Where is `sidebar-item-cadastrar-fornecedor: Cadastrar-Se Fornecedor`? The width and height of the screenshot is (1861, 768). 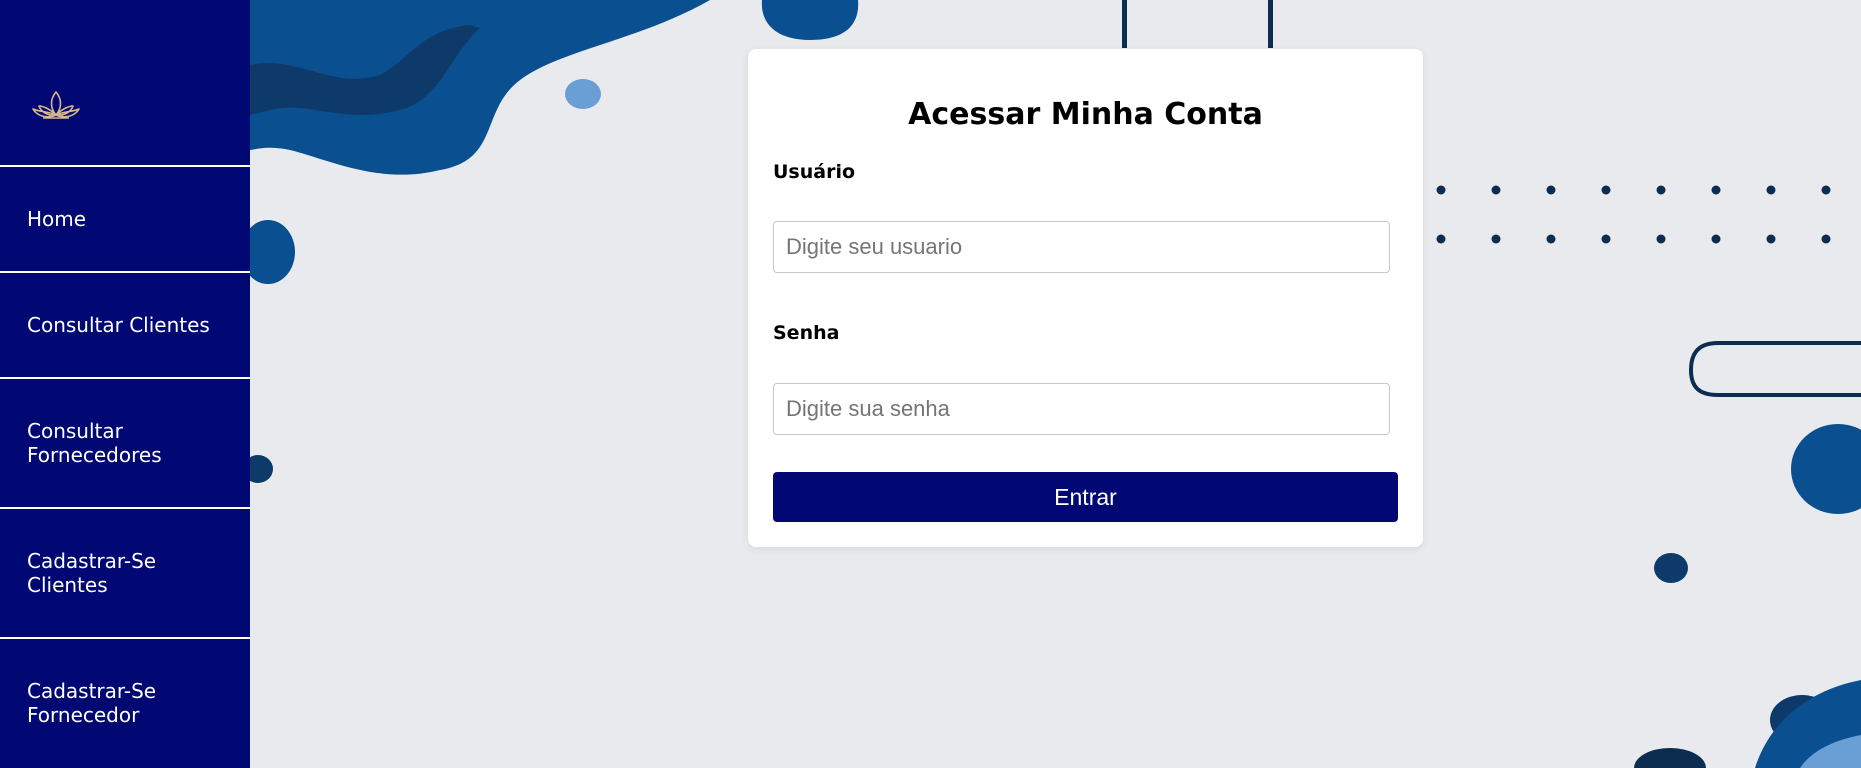 sidebar-item-cadastrar-fornecedor: Cadastrar-Se Fornecedor is located at coordinates (125, 702).